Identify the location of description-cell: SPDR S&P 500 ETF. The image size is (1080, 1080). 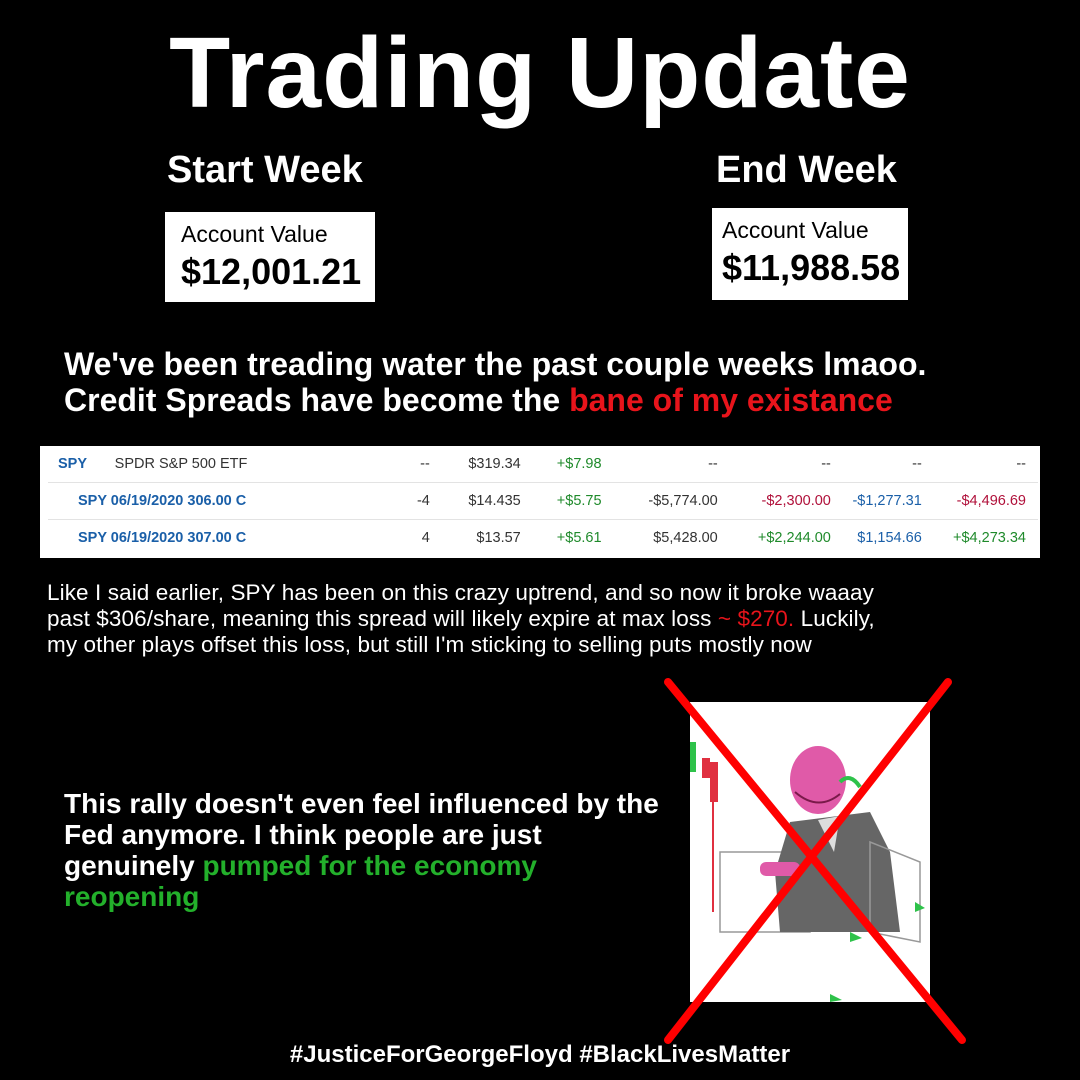
(181, 464).